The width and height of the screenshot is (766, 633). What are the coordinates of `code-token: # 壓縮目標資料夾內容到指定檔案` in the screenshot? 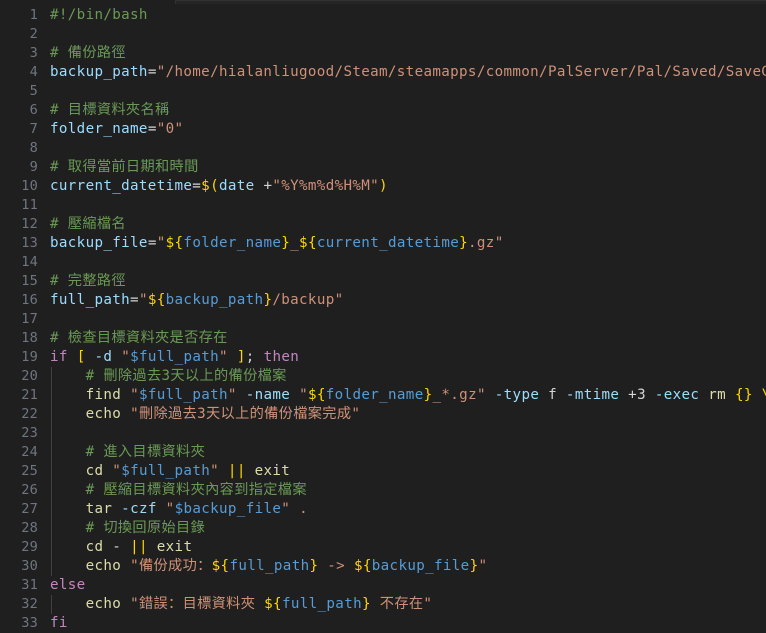 It's located at (196, 490).